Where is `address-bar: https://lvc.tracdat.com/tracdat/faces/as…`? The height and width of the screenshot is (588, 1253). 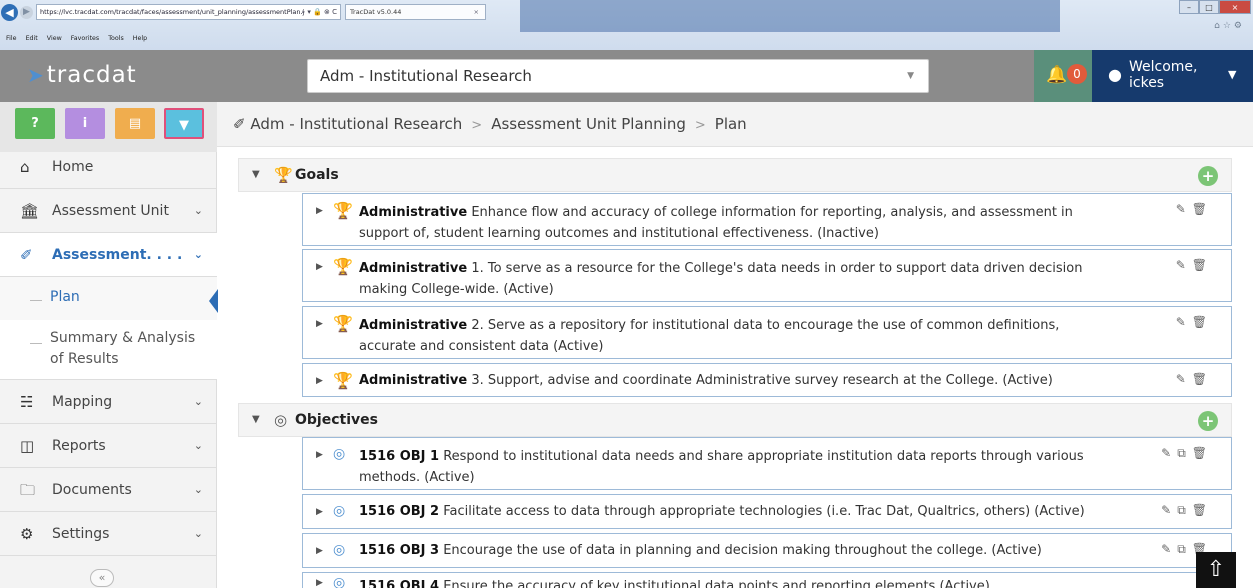 address-bar: https://lvc.tracdat.com/tracdat/faces/as… is located at coordinates (188, 12).